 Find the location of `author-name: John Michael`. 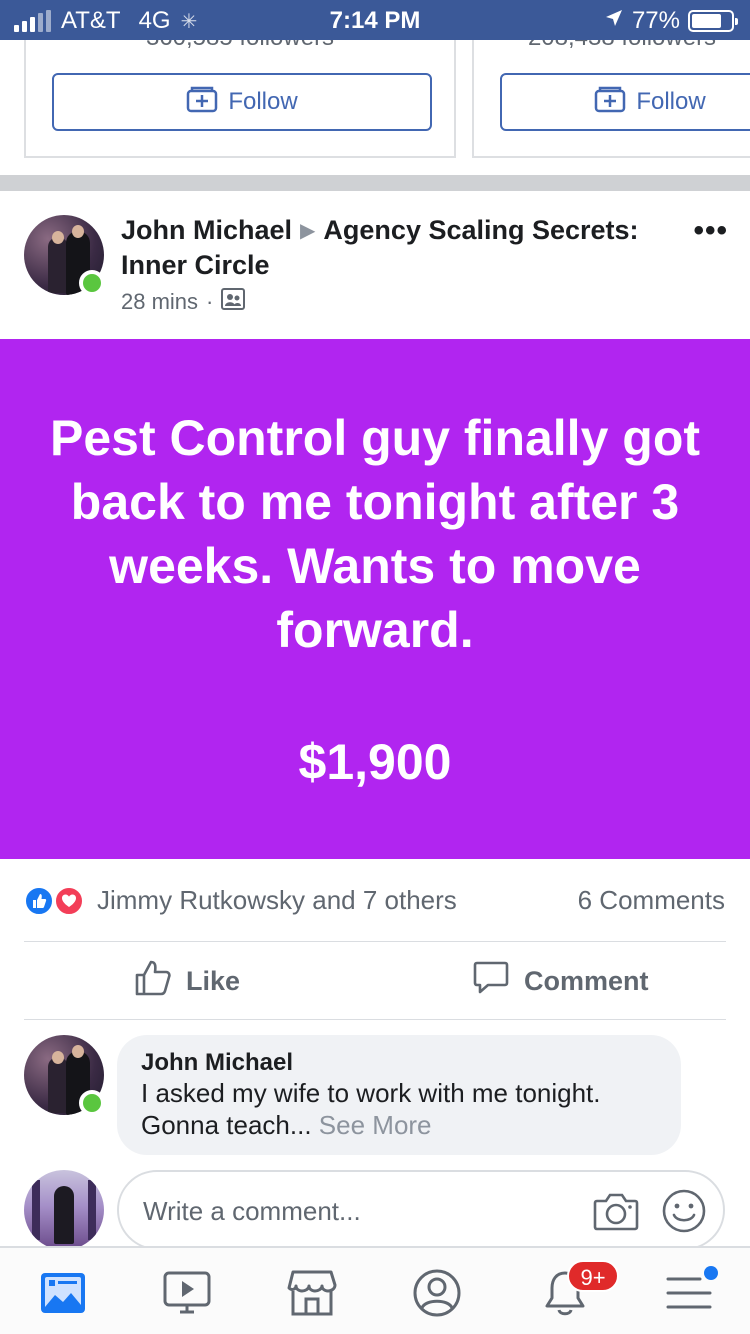

author-name: John Michael is located at coordinates (206, 230).